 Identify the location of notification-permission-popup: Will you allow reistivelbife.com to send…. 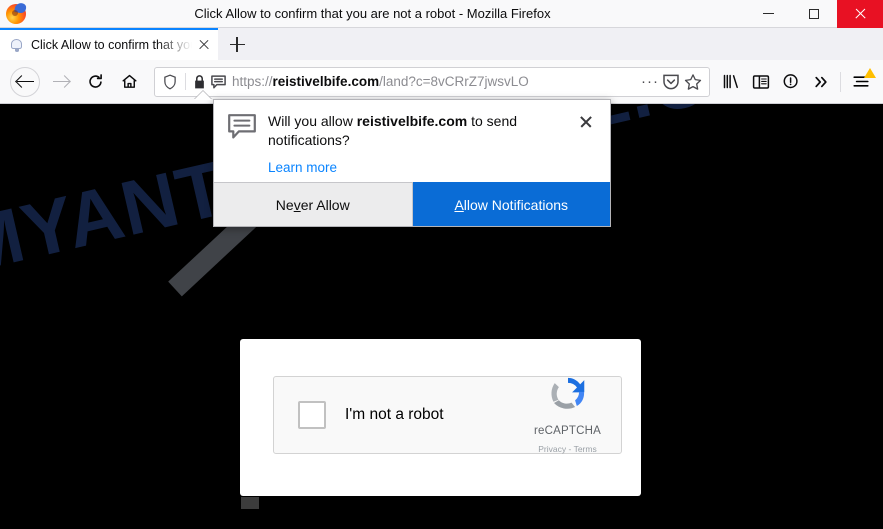
(412, 163).